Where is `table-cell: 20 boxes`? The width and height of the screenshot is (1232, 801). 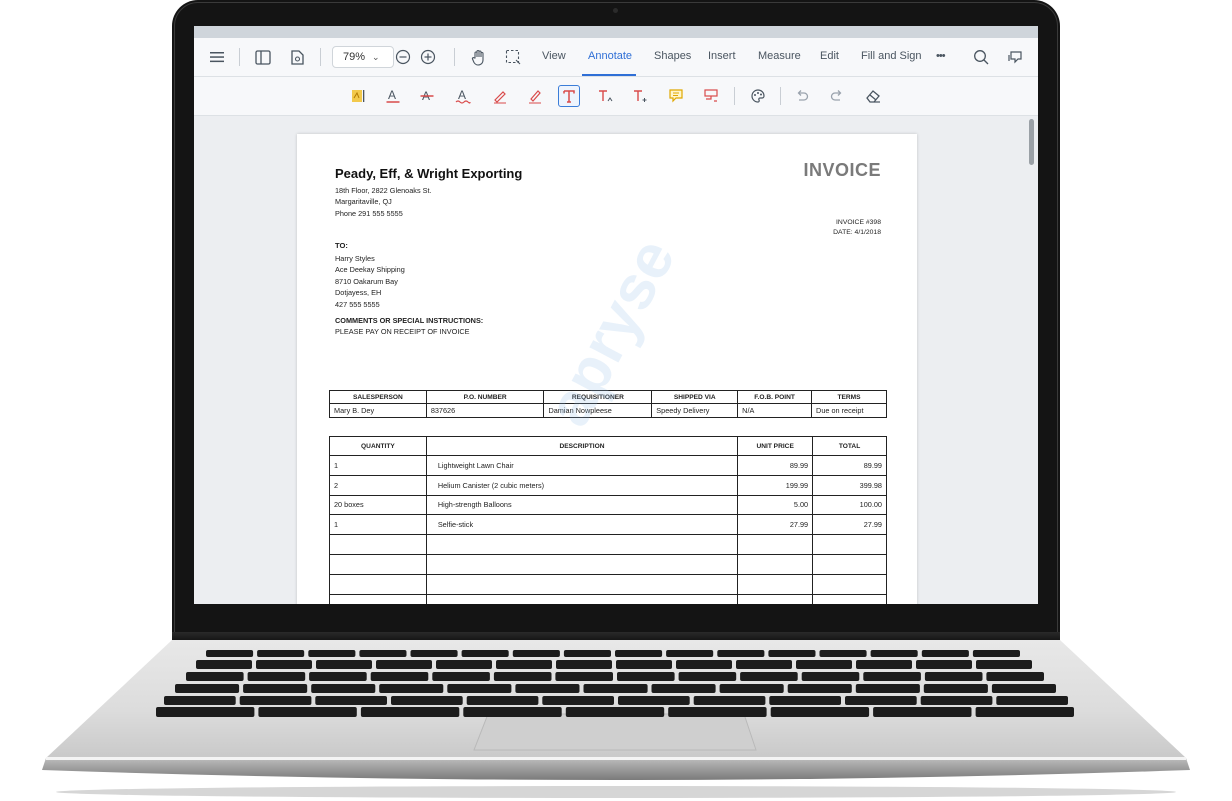 table-cell: 20 boxes is located at coordinates (378, 505).